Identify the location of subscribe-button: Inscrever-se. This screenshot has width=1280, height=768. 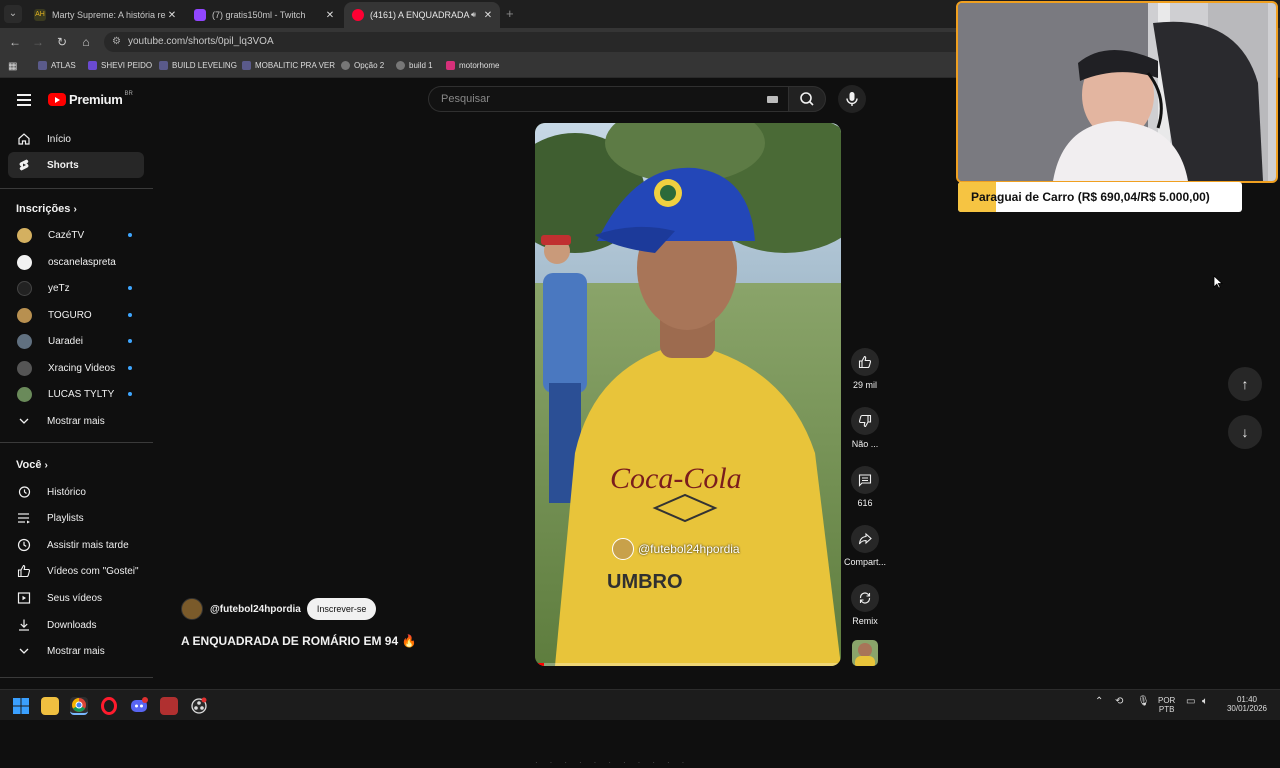
(341, 609).